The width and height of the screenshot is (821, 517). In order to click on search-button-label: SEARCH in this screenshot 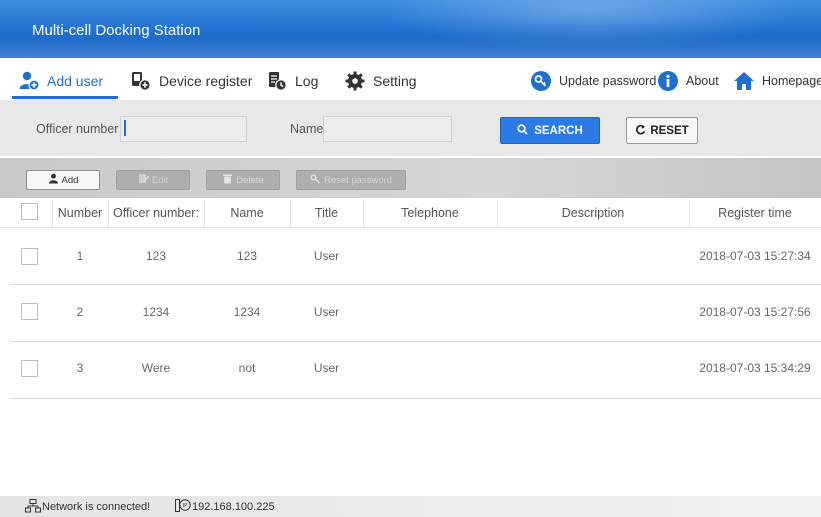, I will do `click(558, 130)`.